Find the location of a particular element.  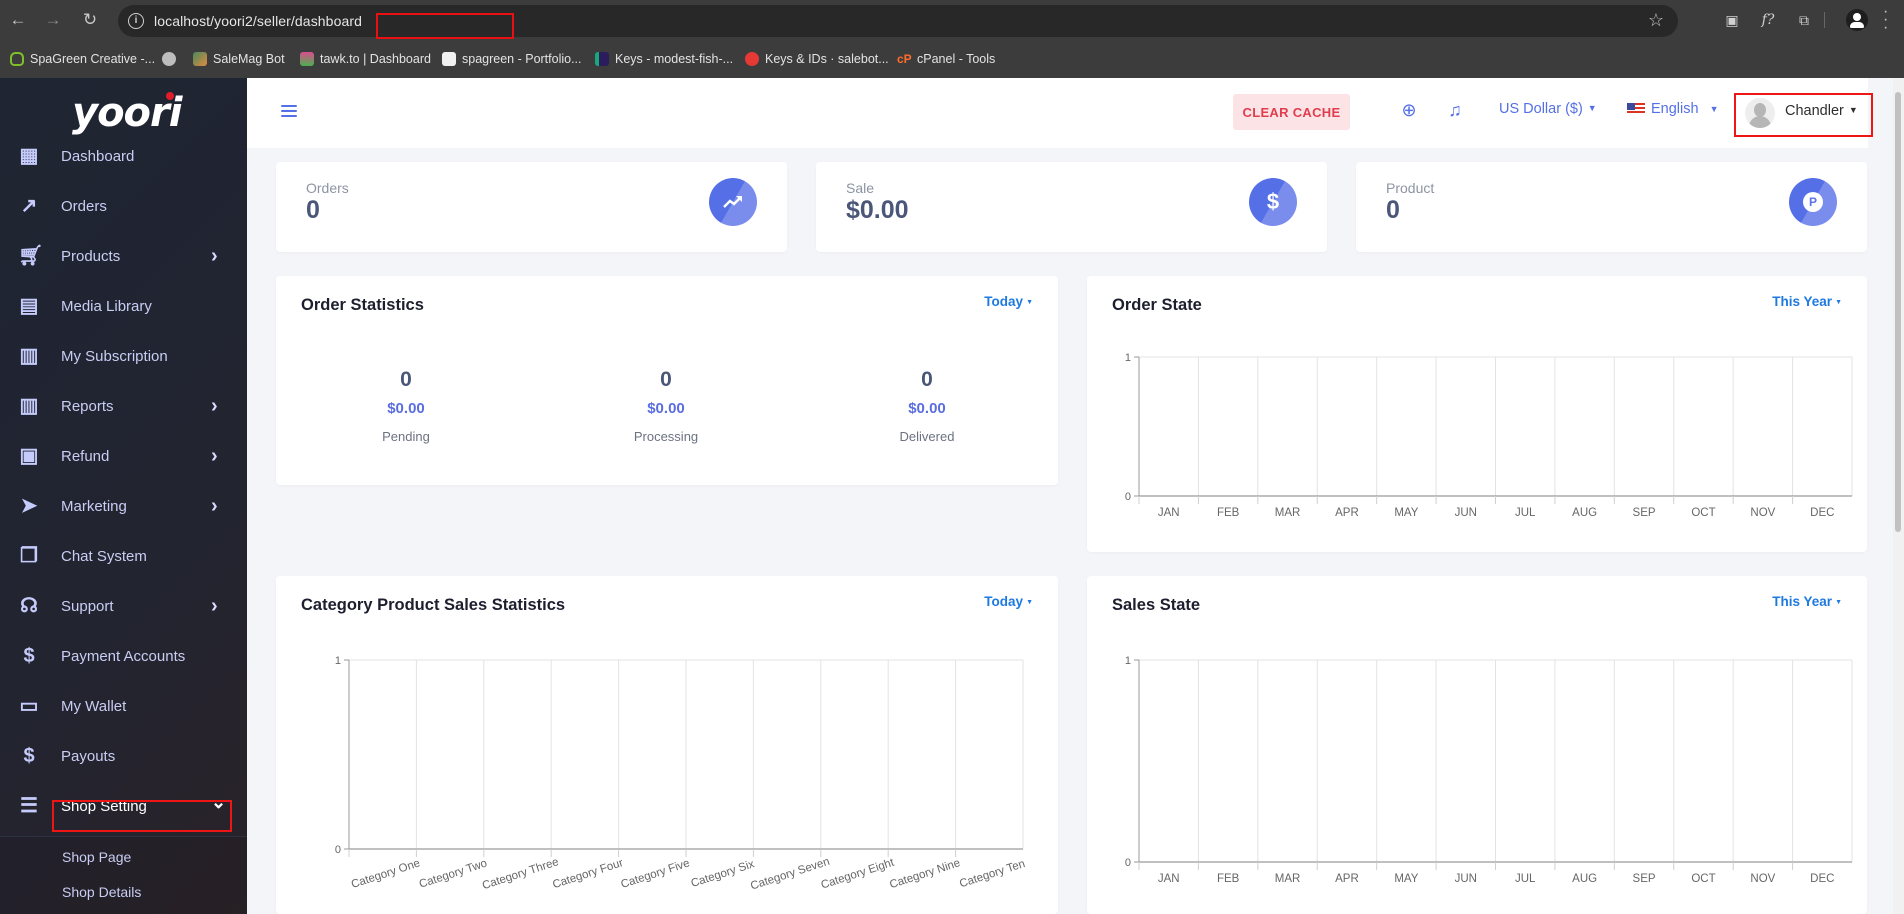

keys-favicon-icon is located at coordinates (602, 59).